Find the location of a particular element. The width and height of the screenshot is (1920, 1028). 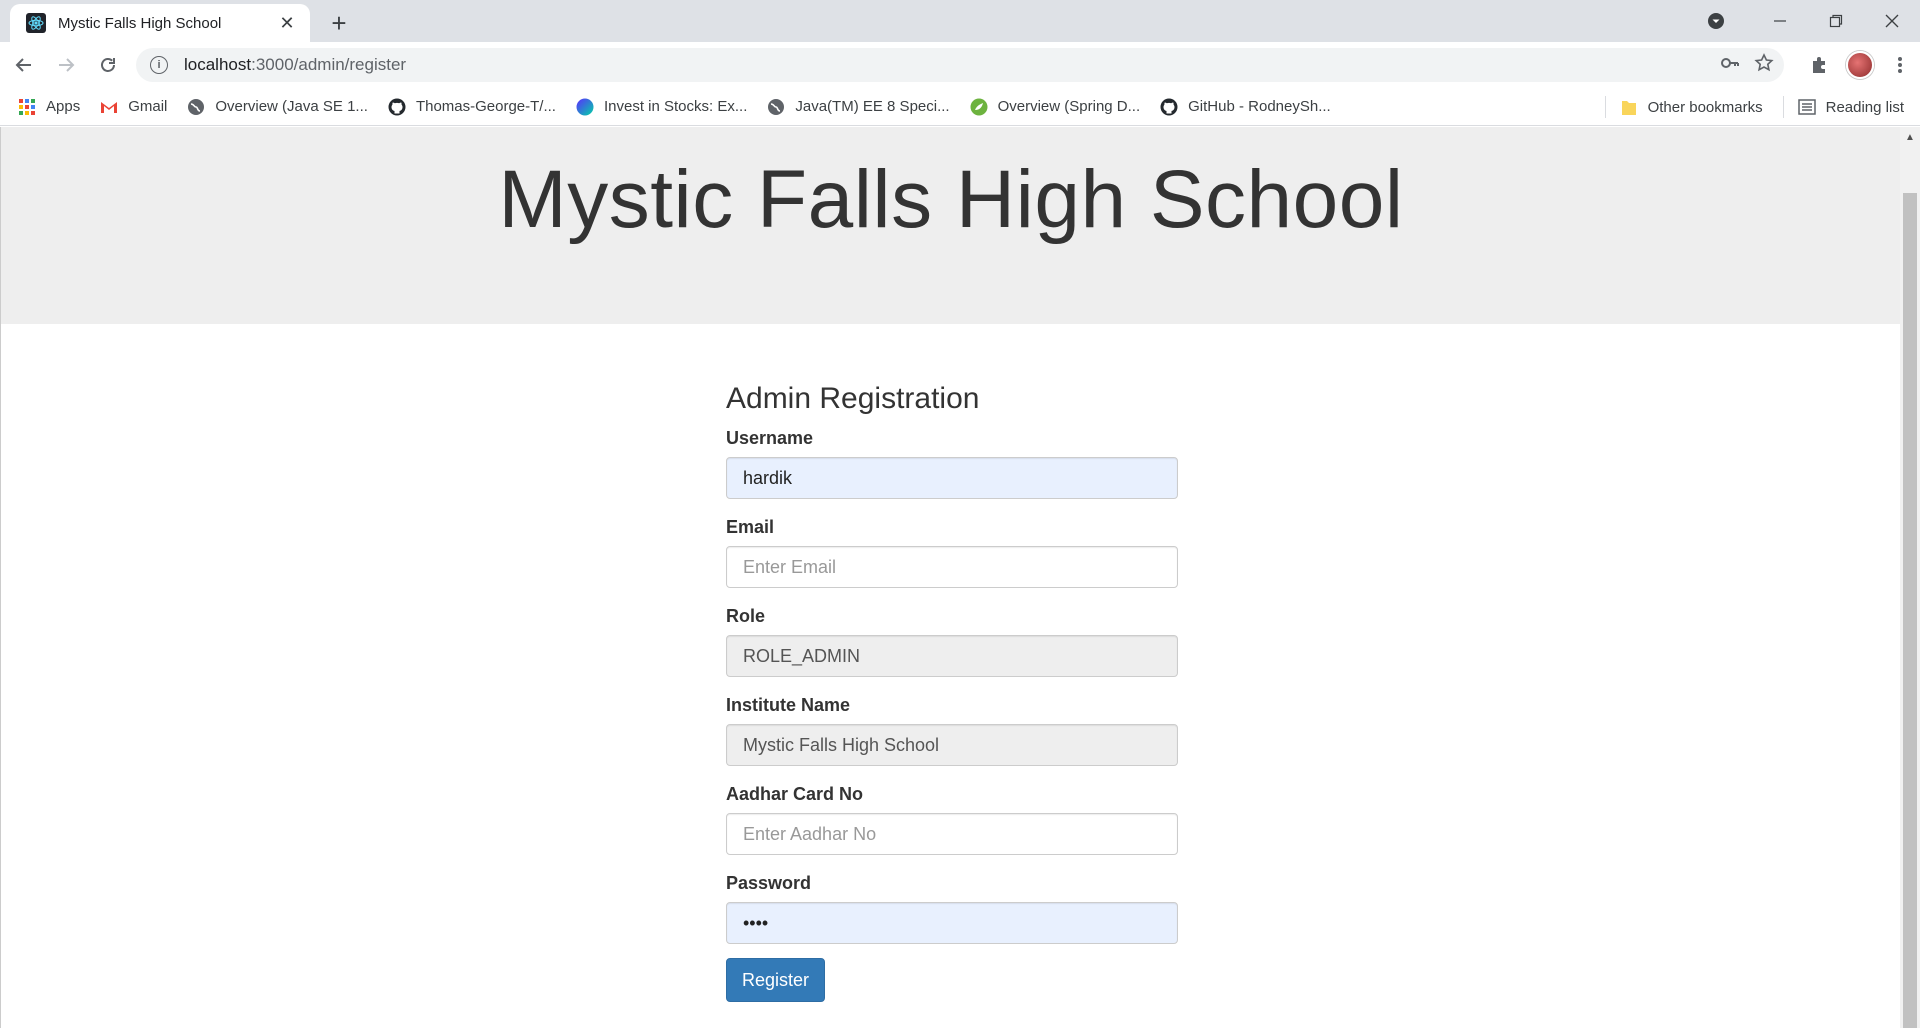

email-group: Email Enter Email is located at coordinates (952, 552).